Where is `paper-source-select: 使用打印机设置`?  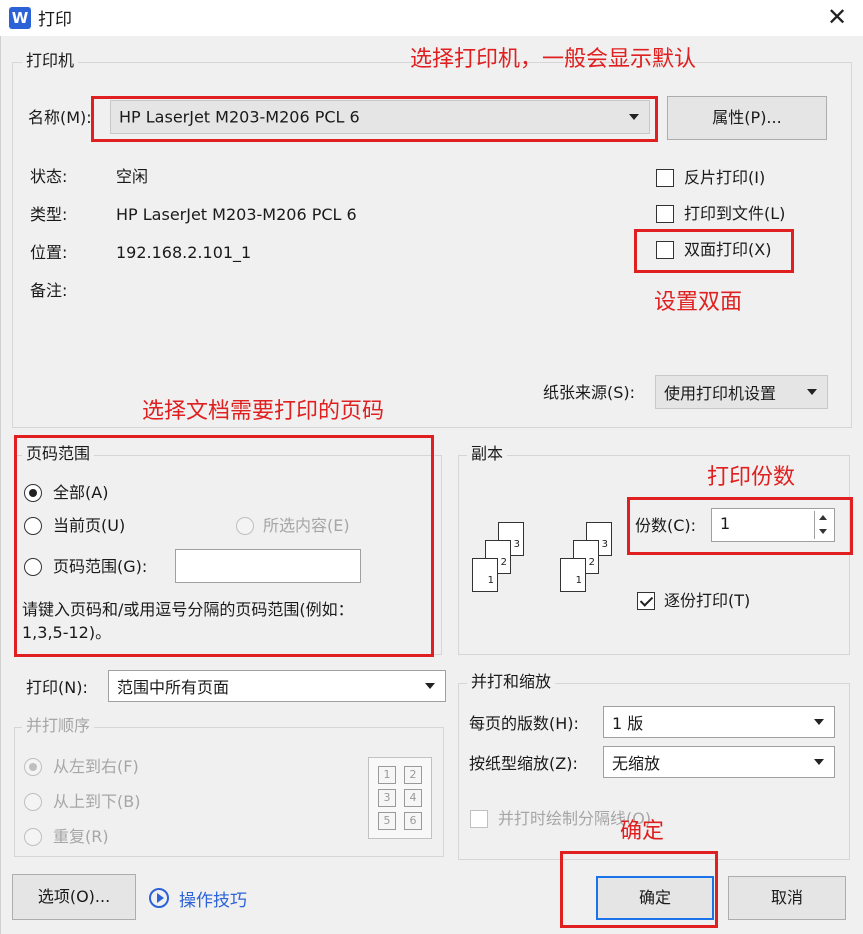 paper-source-select: 使用打印机设置 is located at coordinates (741, 392).